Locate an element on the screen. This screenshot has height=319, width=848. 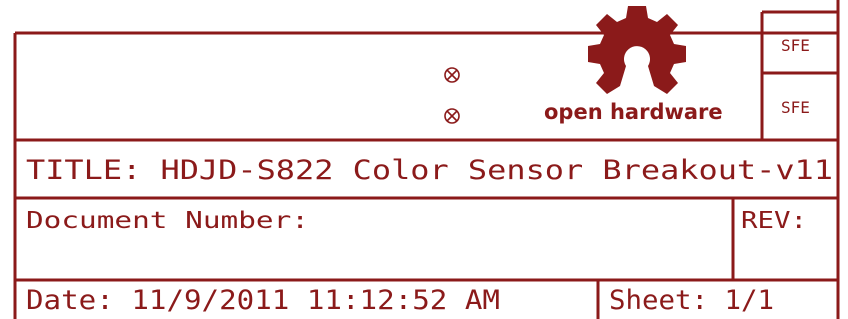
rev-label: REV: is located at coordinates (774, 221).